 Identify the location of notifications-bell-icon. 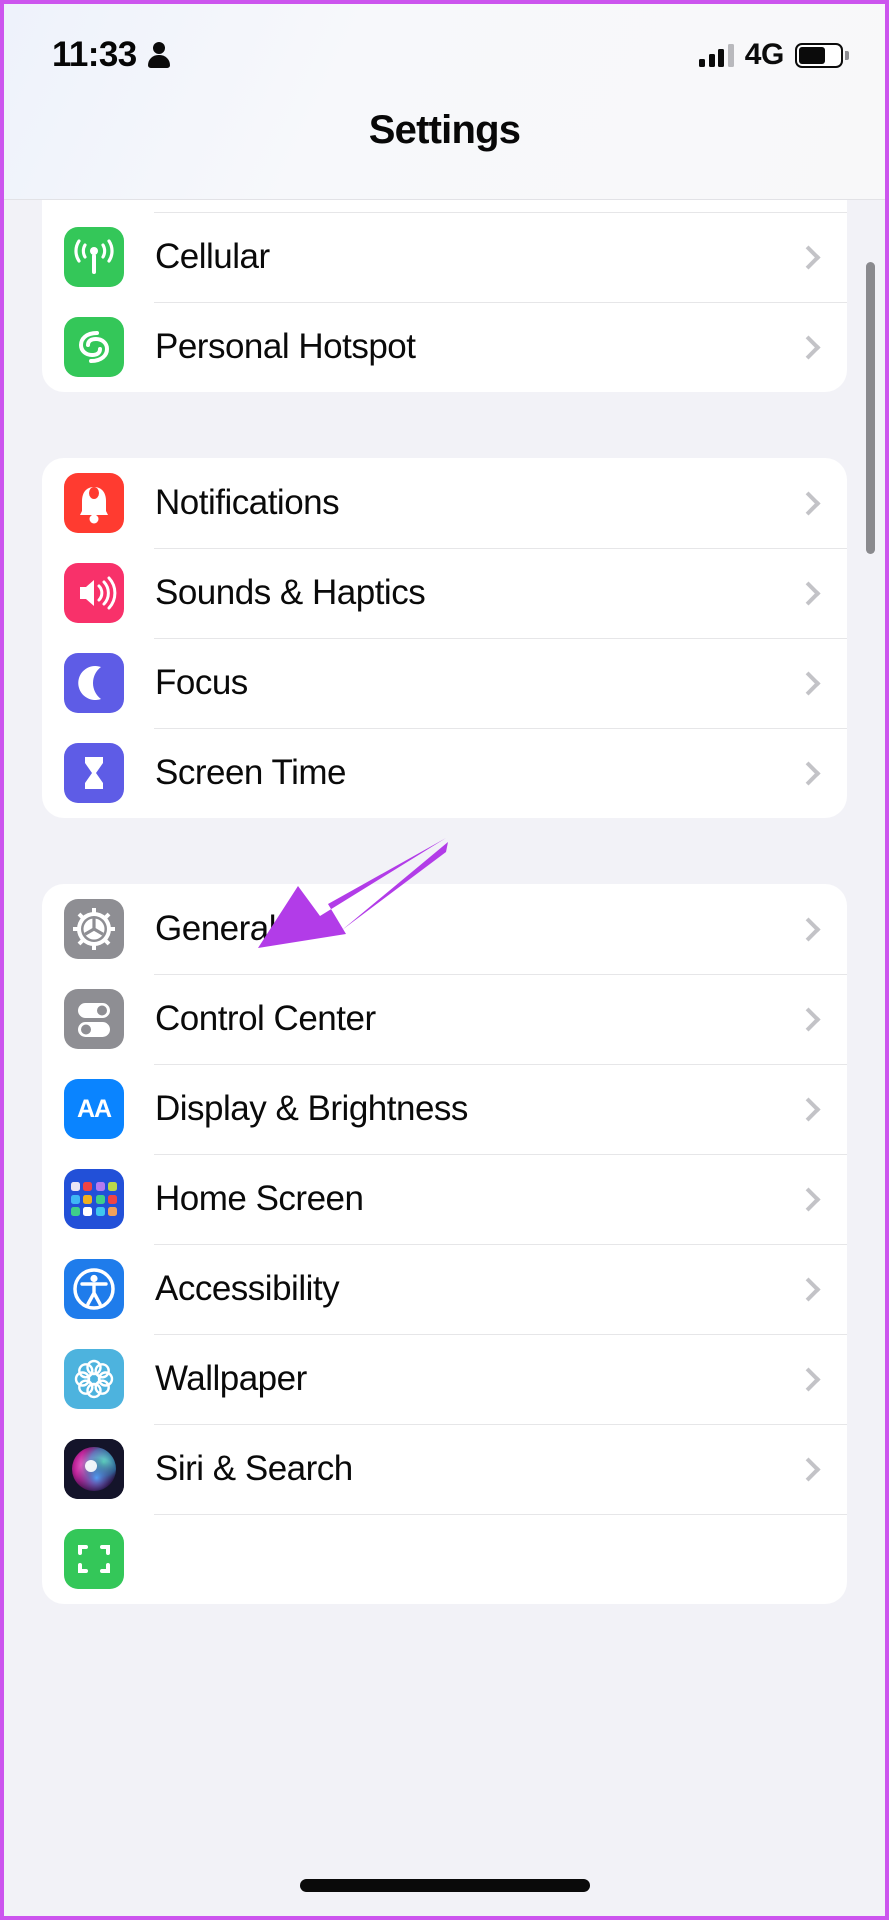
(94, 503).